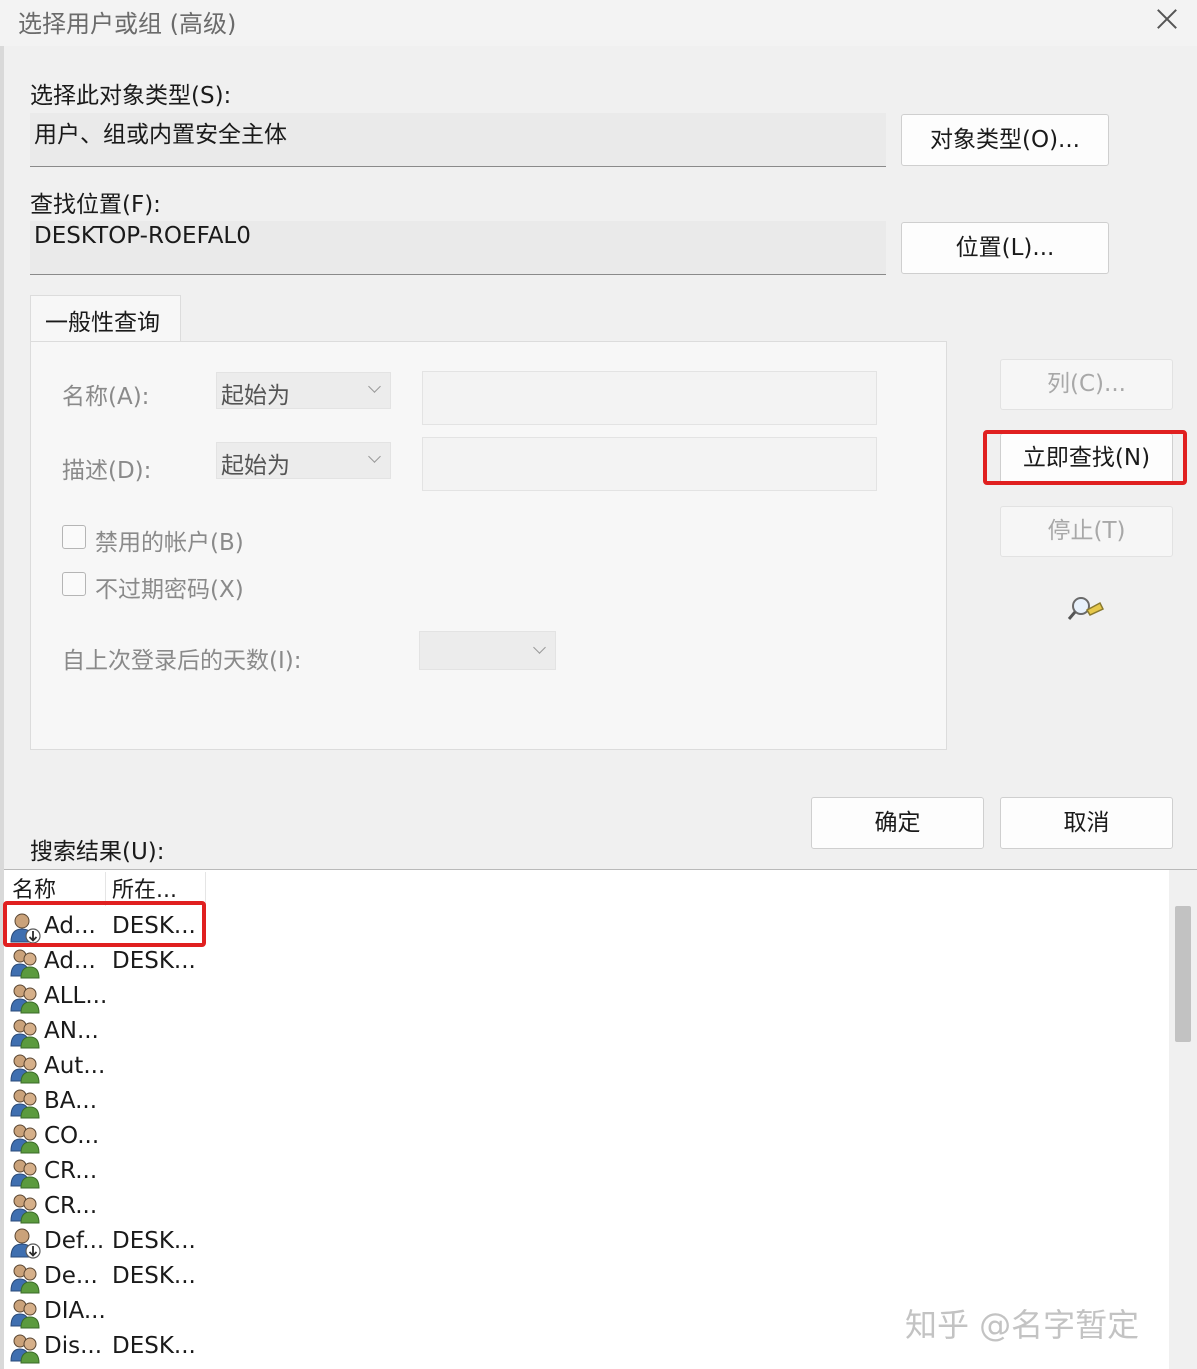 Image resolution: width=1197 pixels, height=1369 pixels. What do you see at coordinates (107, 471) in the screenshot?
I see `description-label: 描述(D):` at bounding box center [107, 471].